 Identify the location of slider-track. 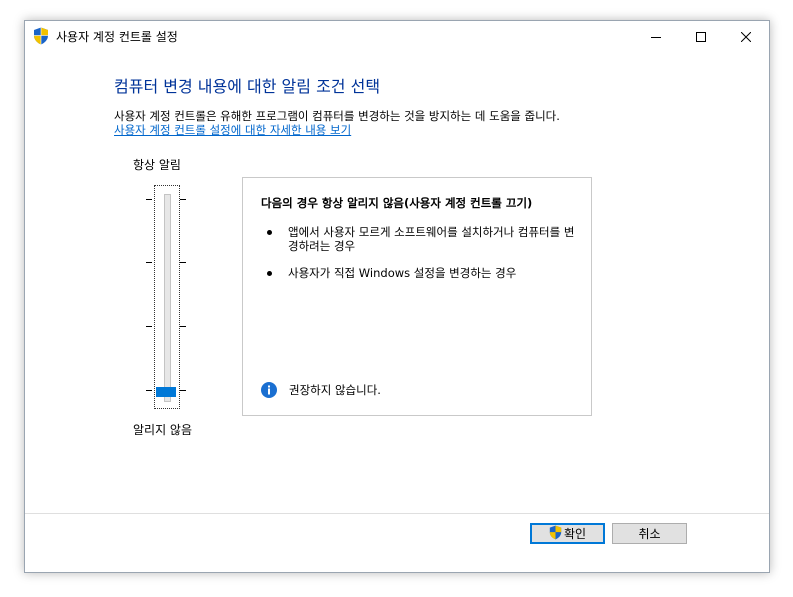
(167, 298).